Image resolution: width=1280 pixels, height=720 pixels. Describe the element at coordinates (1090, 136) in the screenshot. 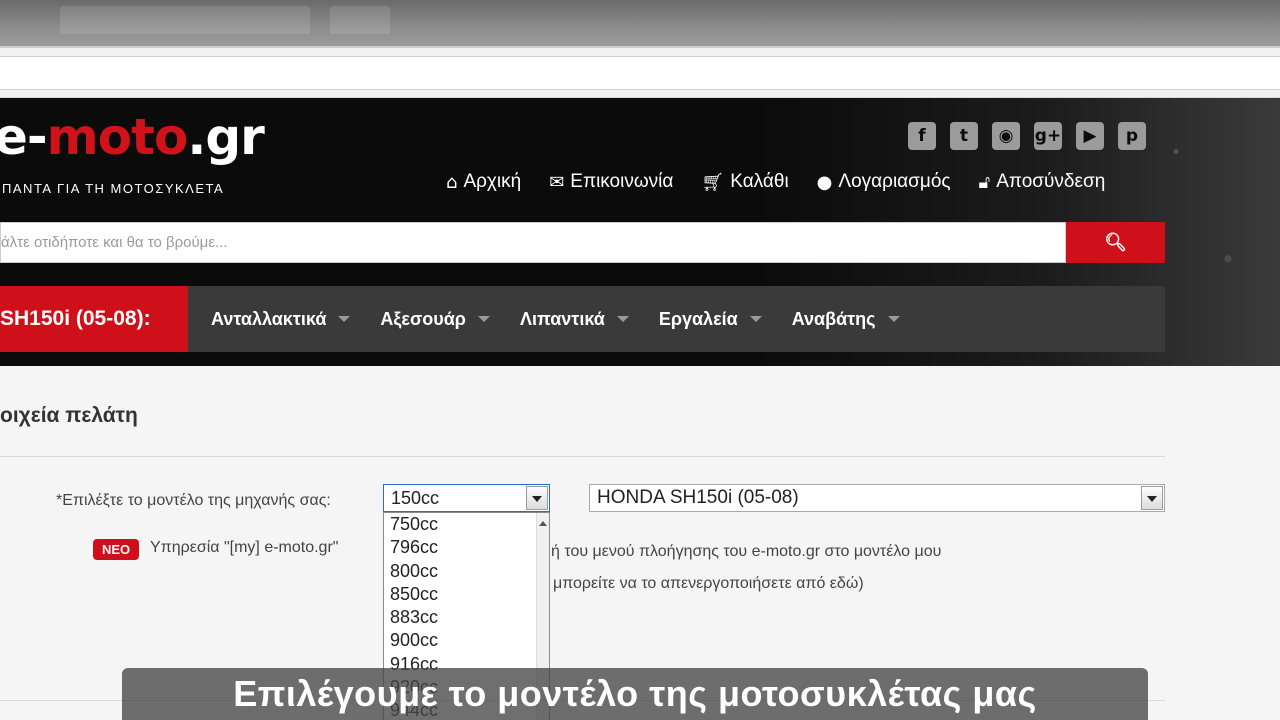

I see `youtube-icon: ▶` at that location.